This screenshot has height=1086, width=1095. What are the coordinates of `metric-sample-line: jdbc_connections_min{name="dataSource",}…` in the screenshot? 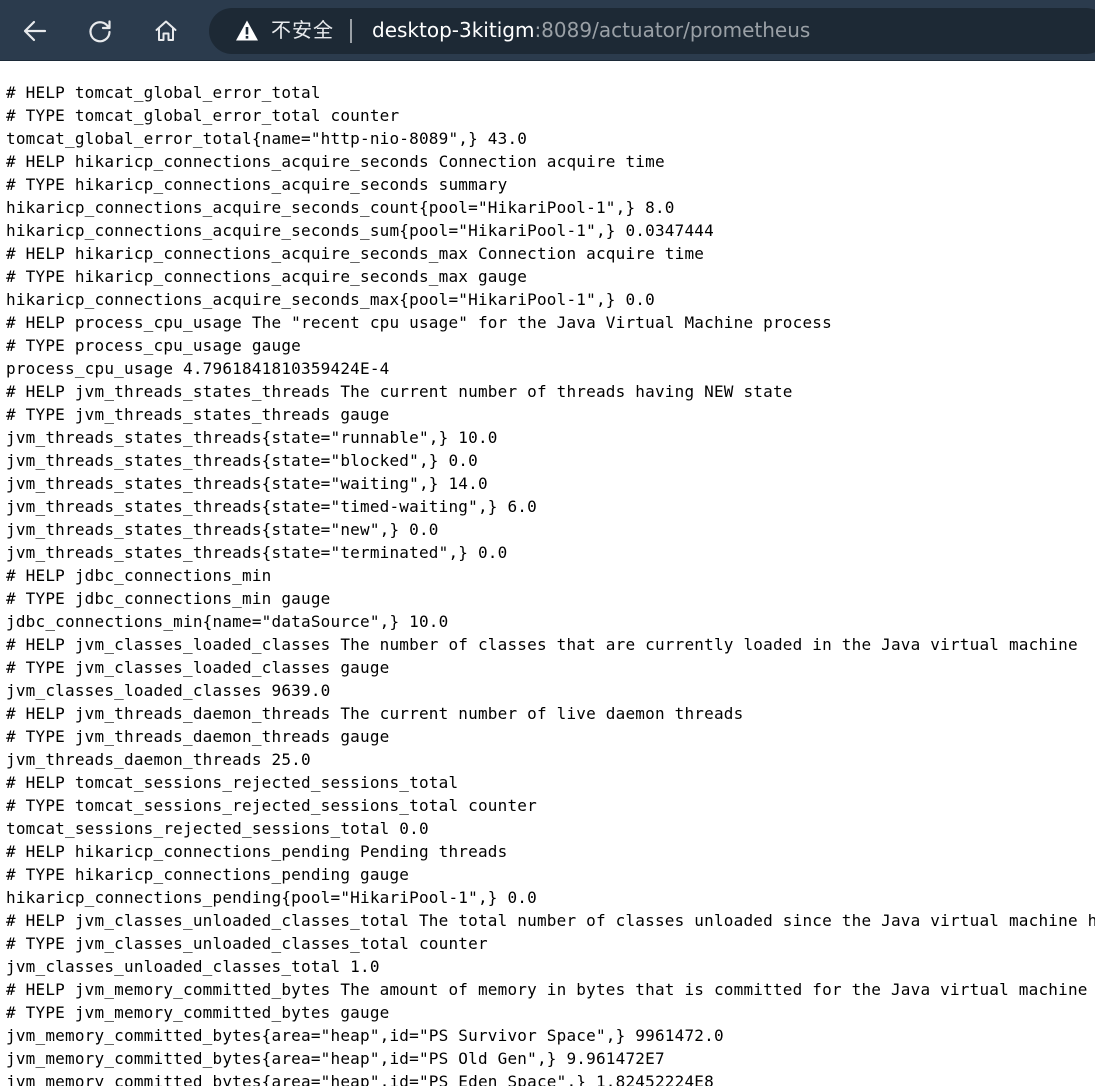 It's located at (227, 621).